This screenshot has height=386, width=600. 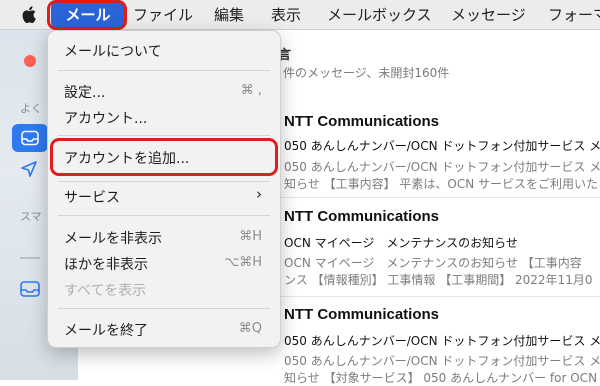 I want to click on message-preview-line: OCN マイページ メンテナンスのお知らせ 【工事内容, so click(x=433, y=263).